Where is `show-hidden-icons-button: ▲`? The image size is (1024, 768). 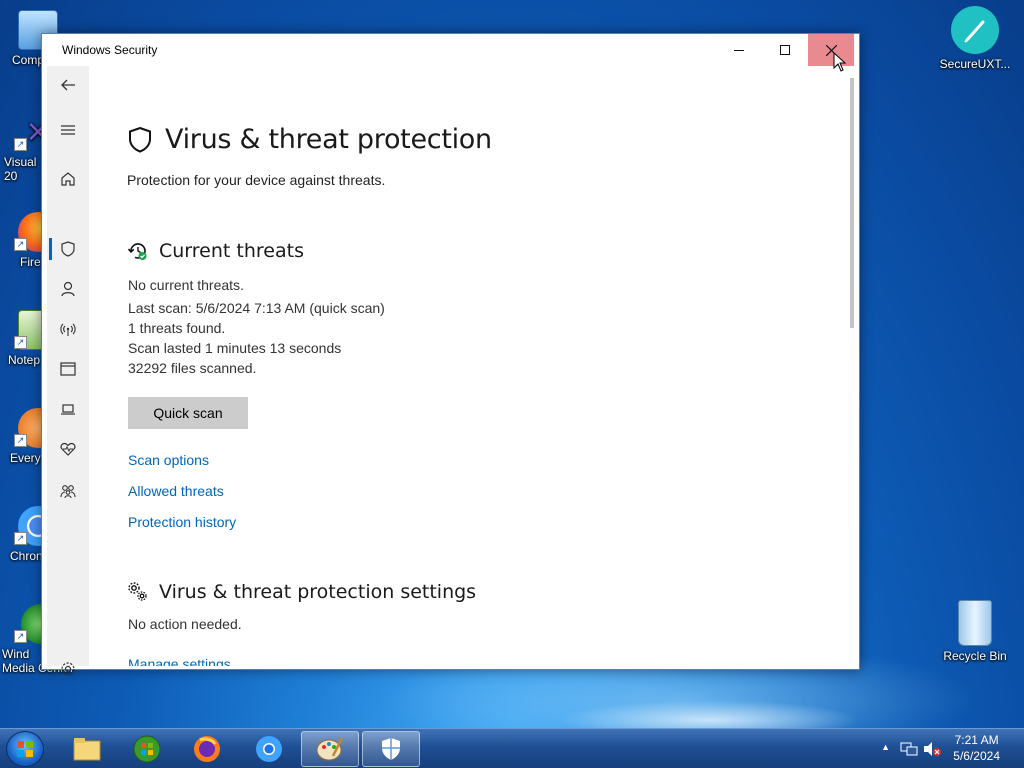
show-hidden-icons-button: ▲ is located at coordinates (885, 747).